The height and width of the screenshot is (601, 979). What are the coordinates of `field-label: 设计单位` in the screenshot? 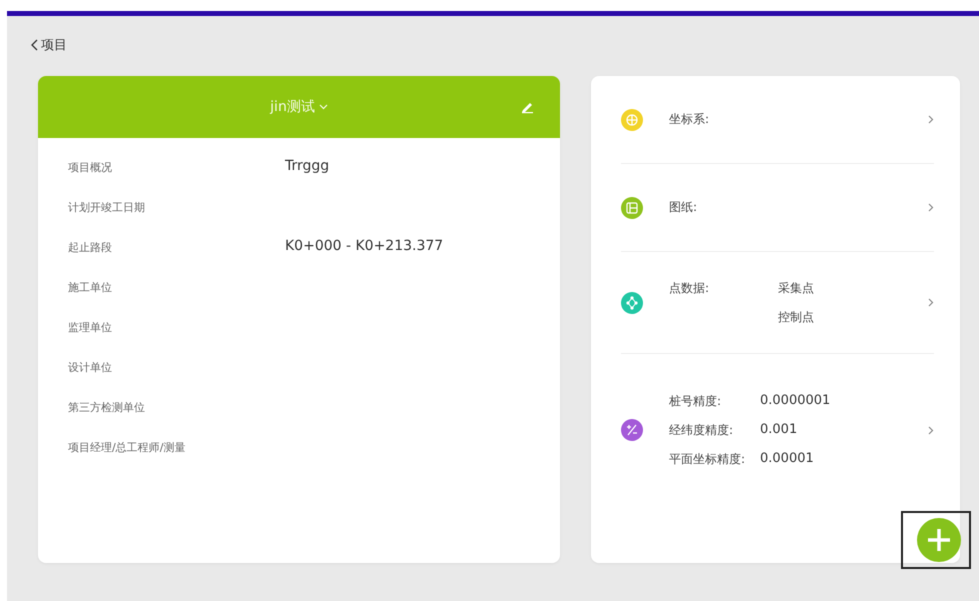 It's located at (90, 367).